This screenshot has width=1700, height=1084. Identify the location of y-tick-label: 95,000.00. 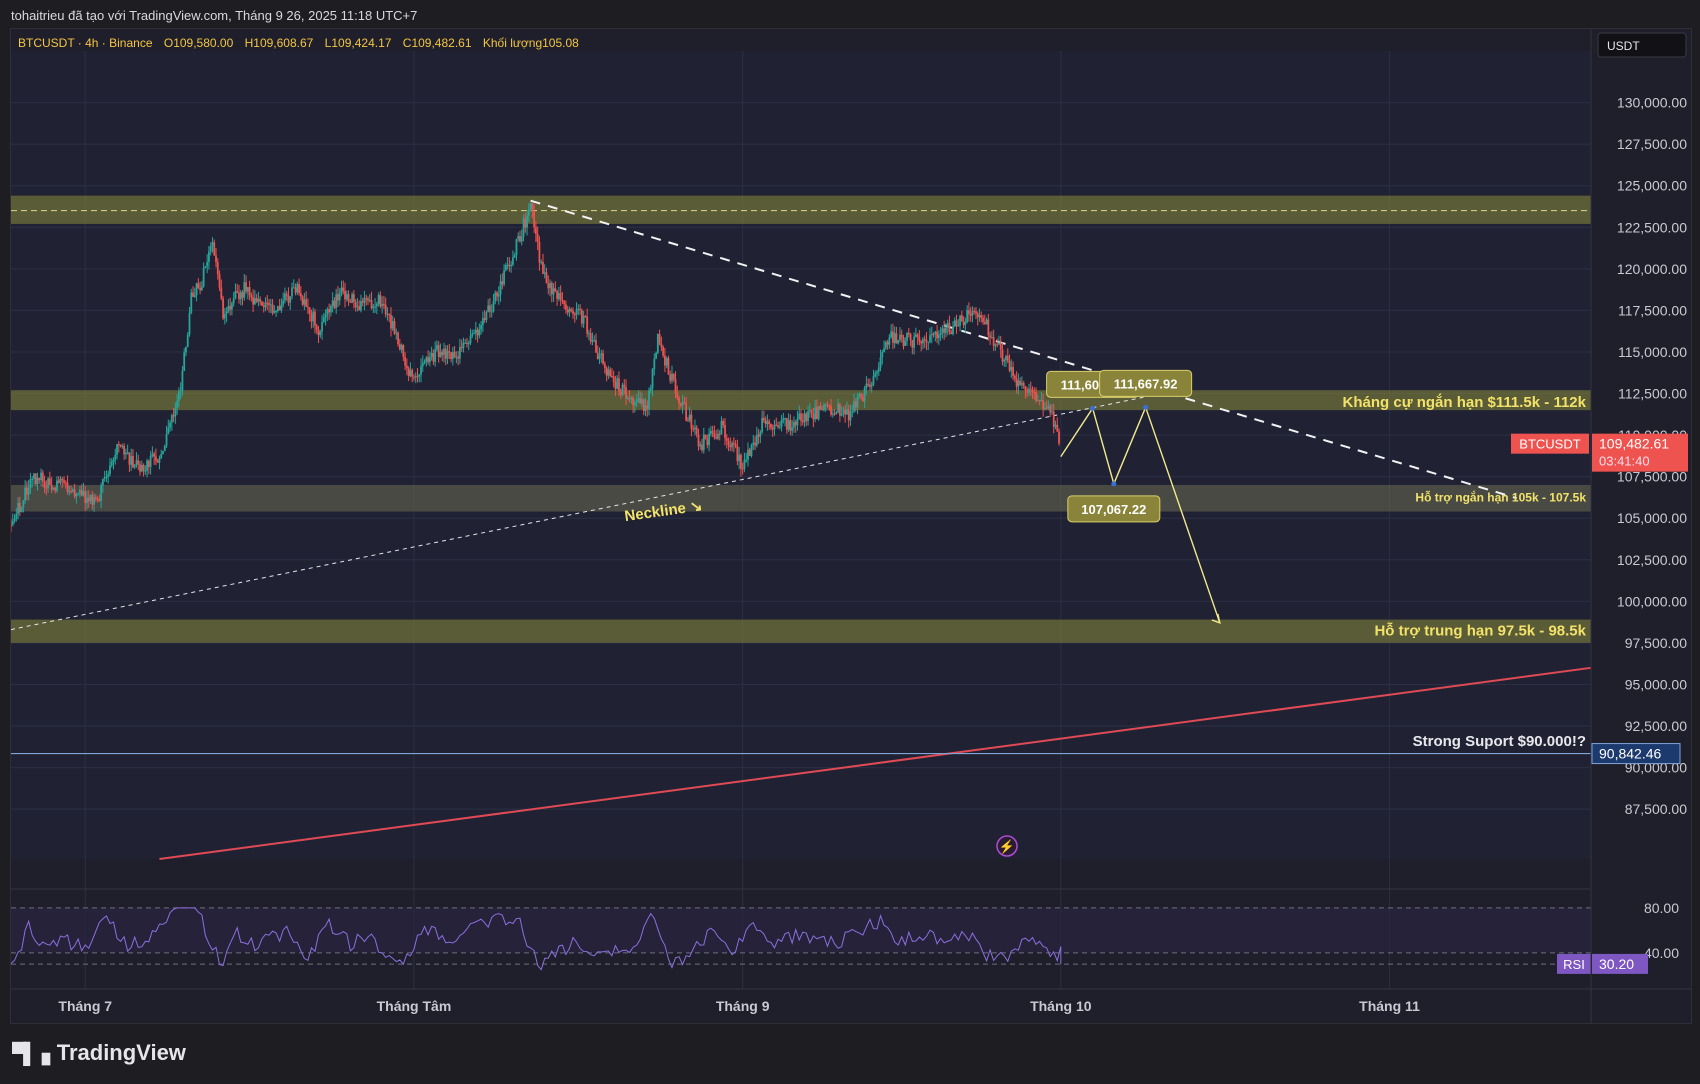
(1656, 684).